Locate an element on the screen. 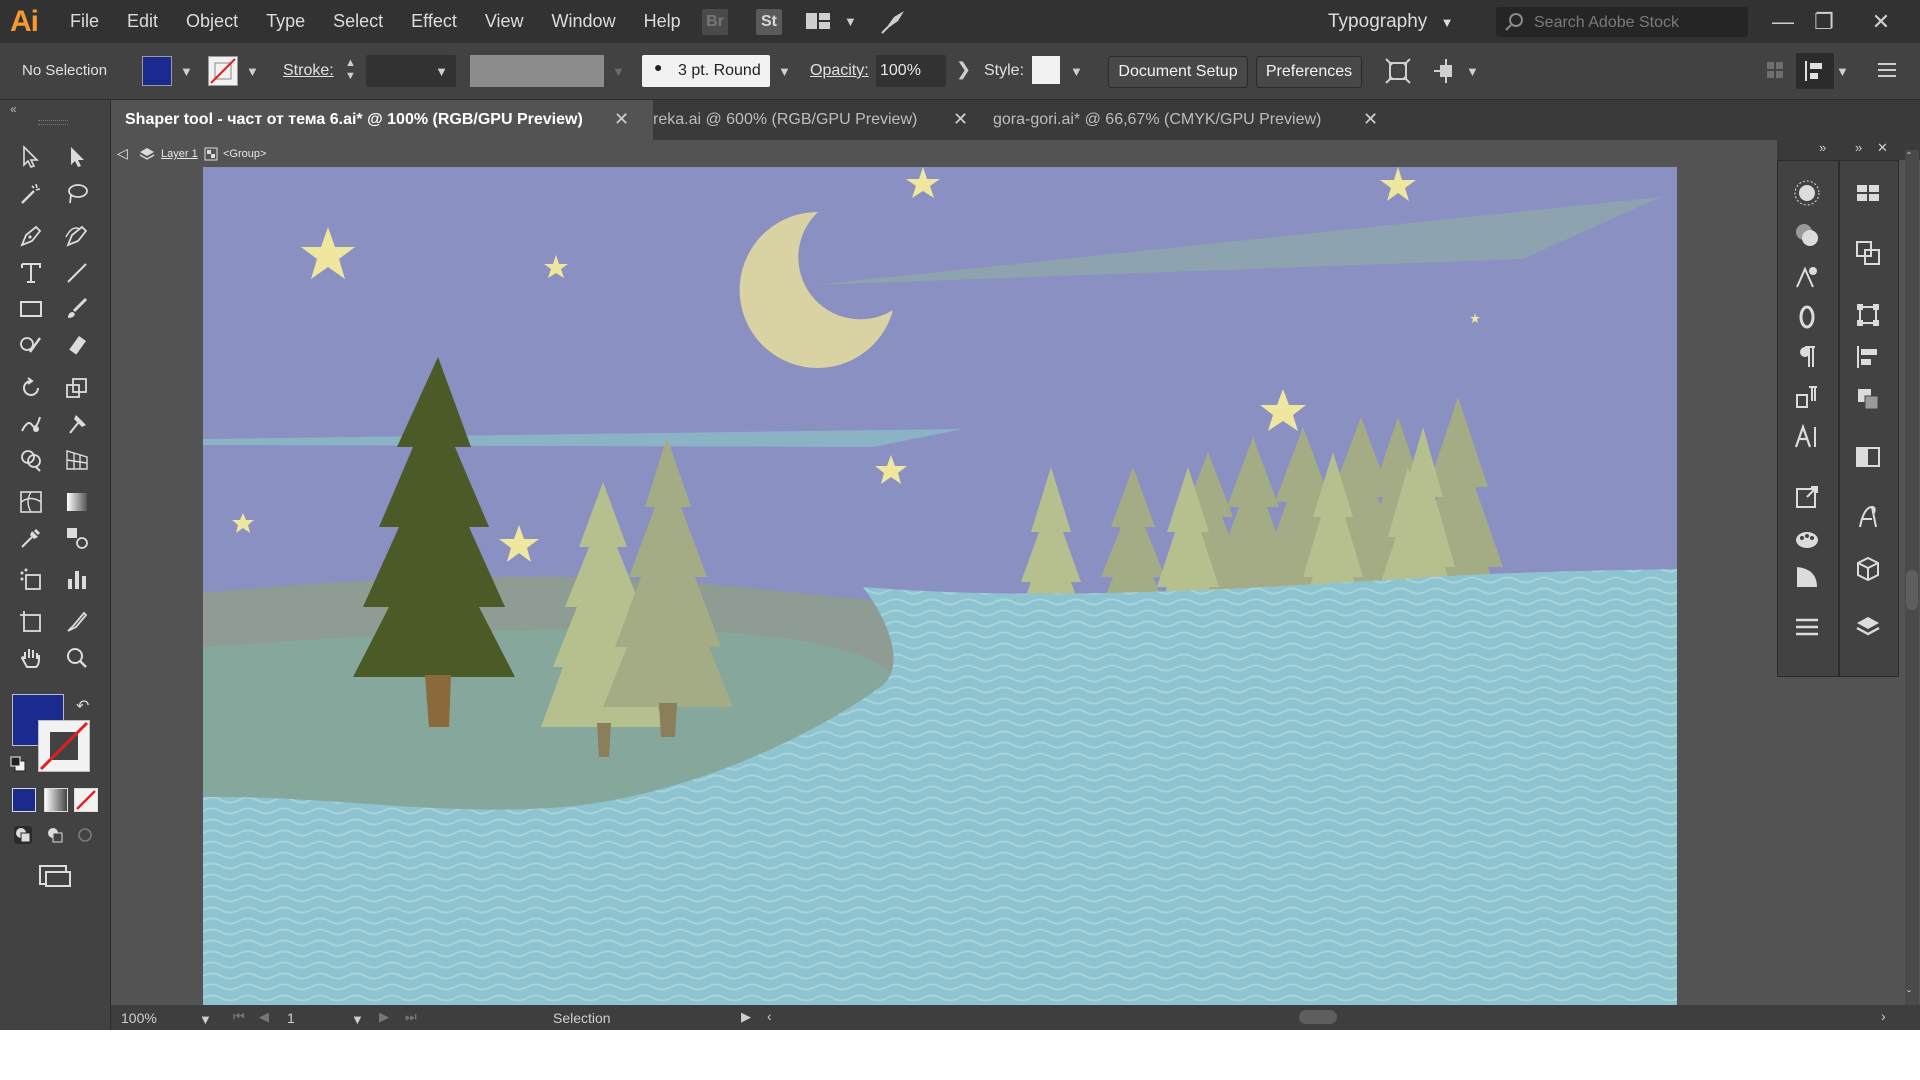 This screenshot has width=1920, height=1080. collapse-panel-icon: « is located at coordinates (13, 109).